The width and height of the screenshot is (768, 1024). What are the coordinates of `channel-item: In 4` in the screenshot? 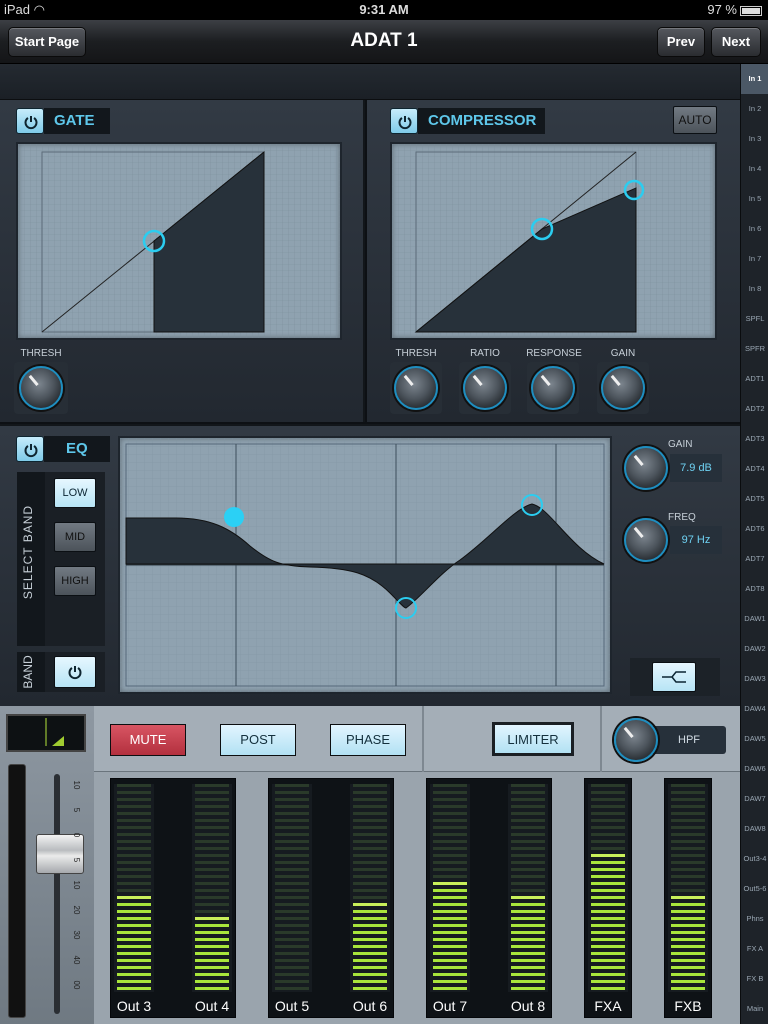 It's located at (754, 169).